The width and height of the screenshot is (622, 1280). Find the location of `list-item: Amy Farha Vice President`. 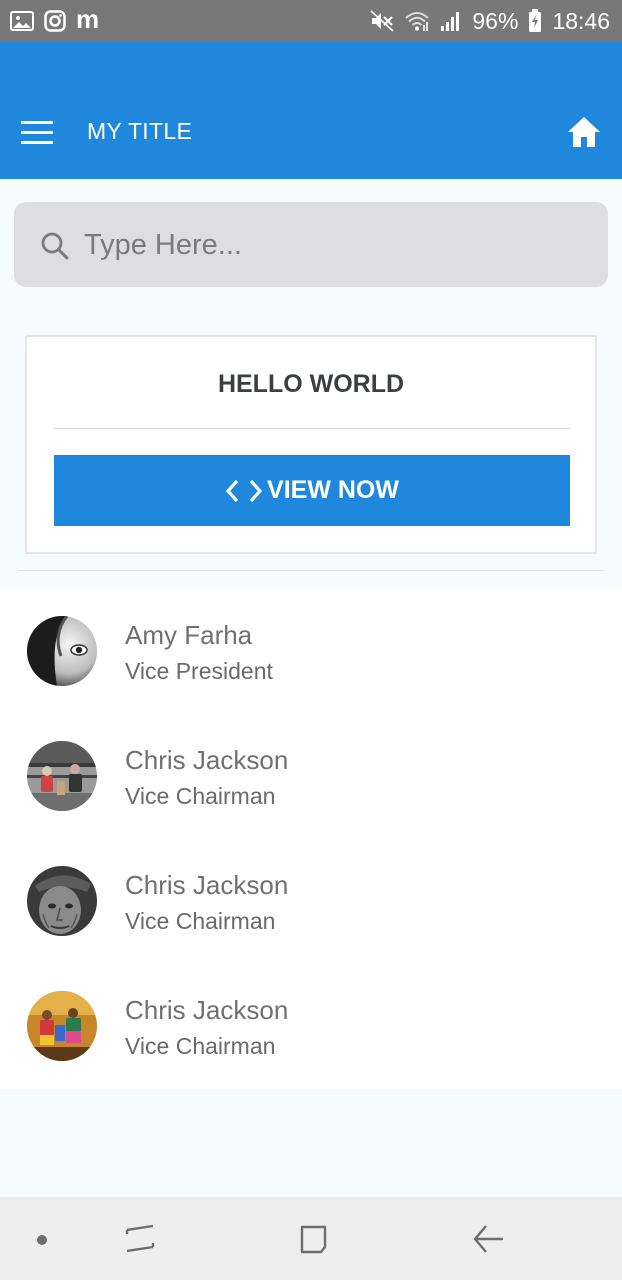

list-item: Amy Farha Vice President is located at coordinates (311, 650).